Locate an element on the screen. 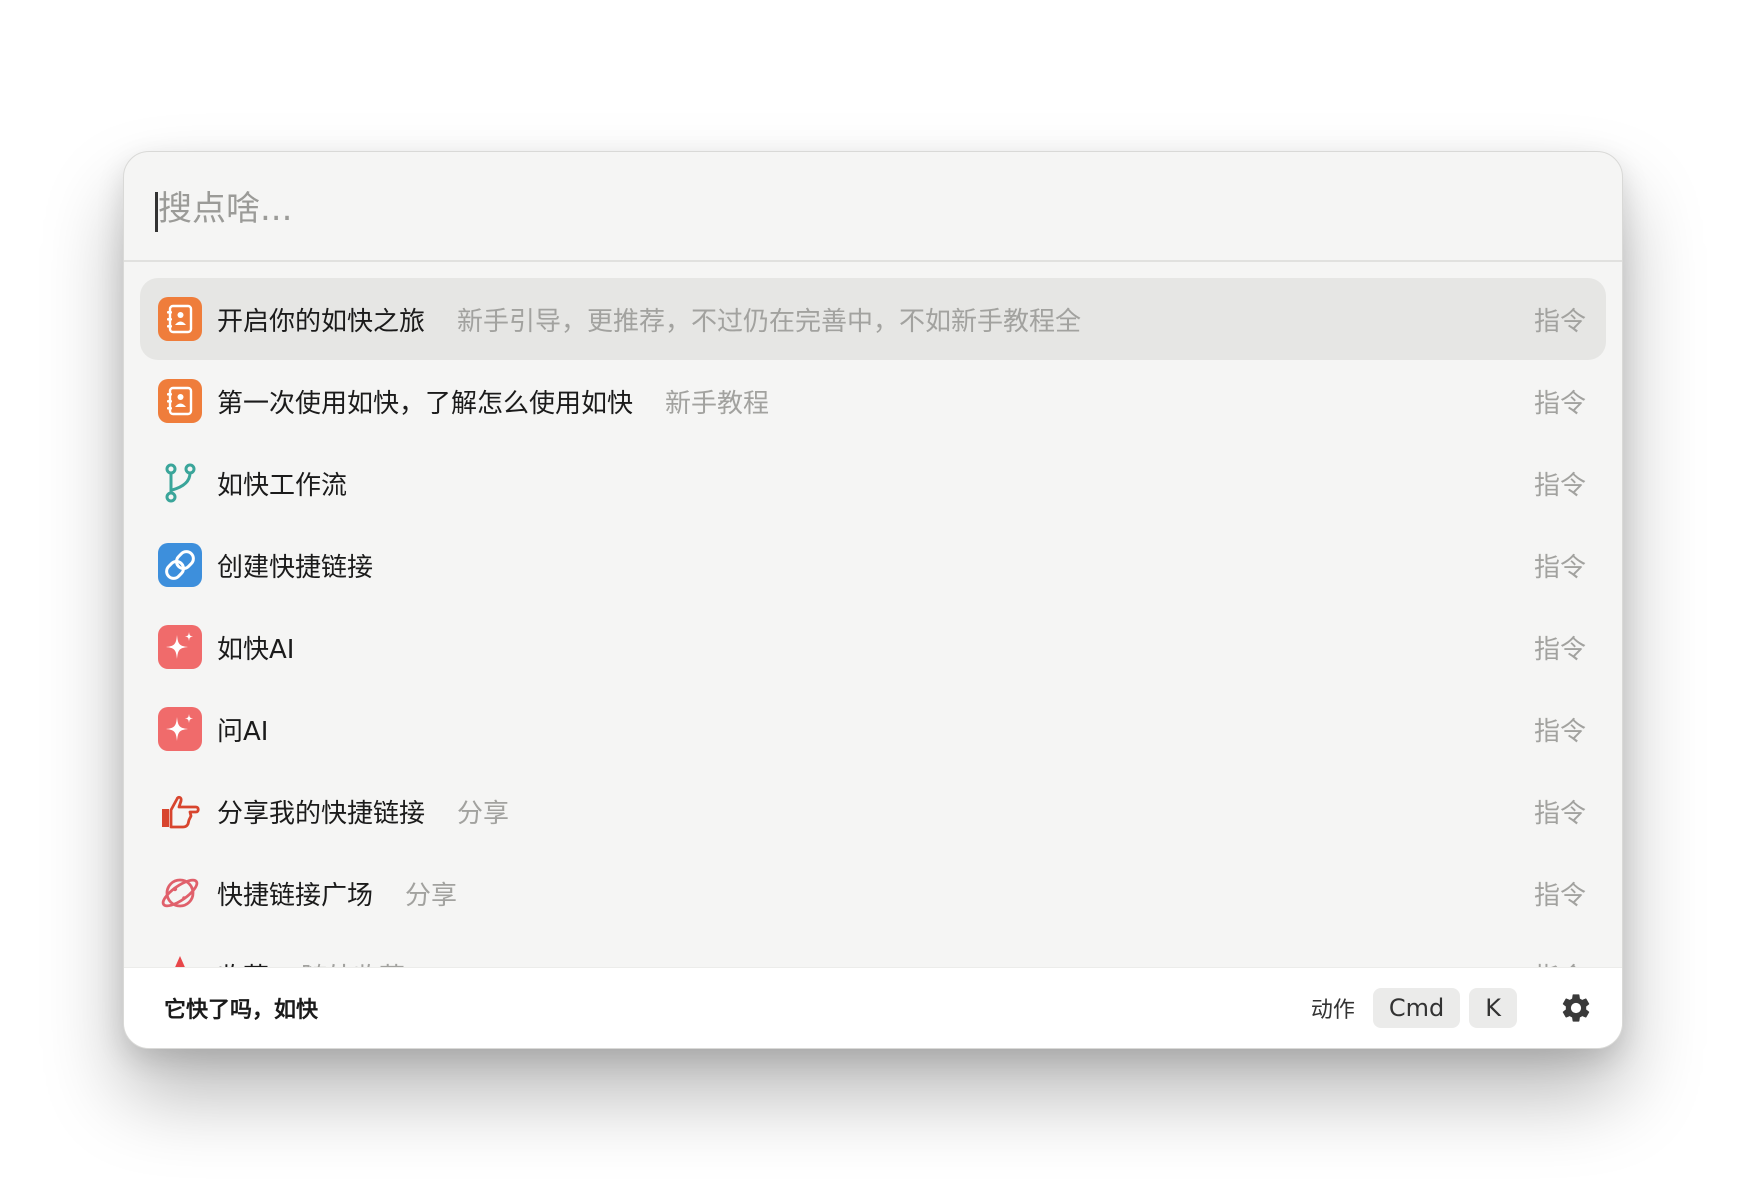  result-title: 如快工作流 is located at coordinates (282, 485).